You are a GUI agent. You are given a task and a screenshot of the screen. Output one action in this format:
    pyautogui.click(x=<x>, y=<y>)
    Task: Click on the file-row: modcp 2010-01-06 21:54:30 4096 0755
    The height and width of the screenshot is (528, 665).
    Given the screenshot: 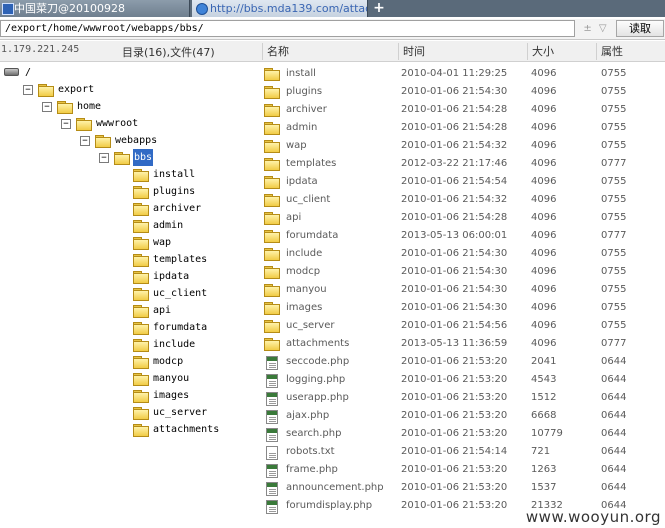 What is the action you would take?
    pyautogui.click(x=463, y=272)
    